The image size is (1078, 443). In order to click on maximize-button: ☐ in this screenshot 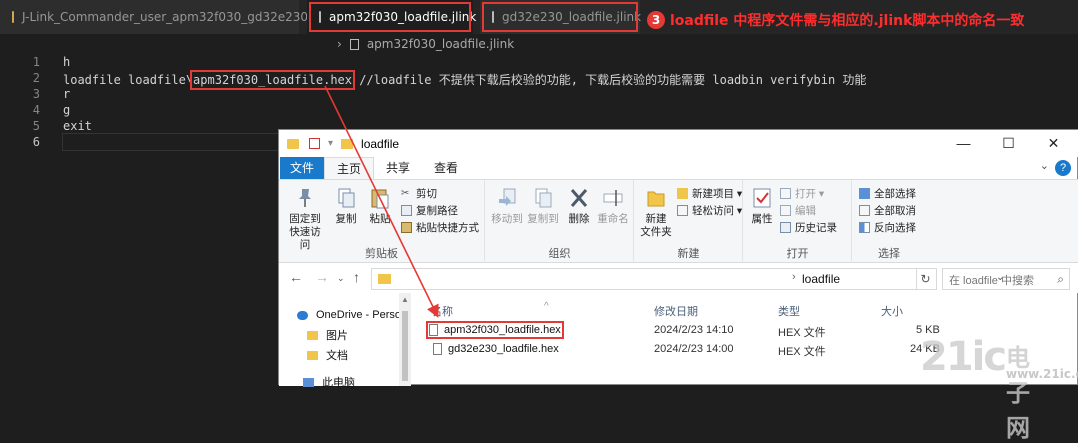, I will do `click(1008, 143)`.